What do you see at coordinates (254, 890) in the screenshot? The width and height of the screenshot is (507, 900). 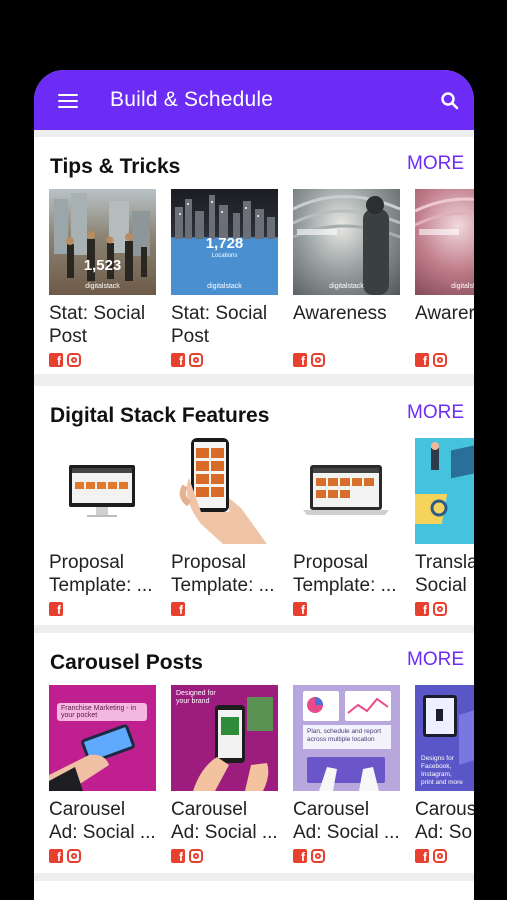 I see `section-partial` at bounding box center [254, 890].